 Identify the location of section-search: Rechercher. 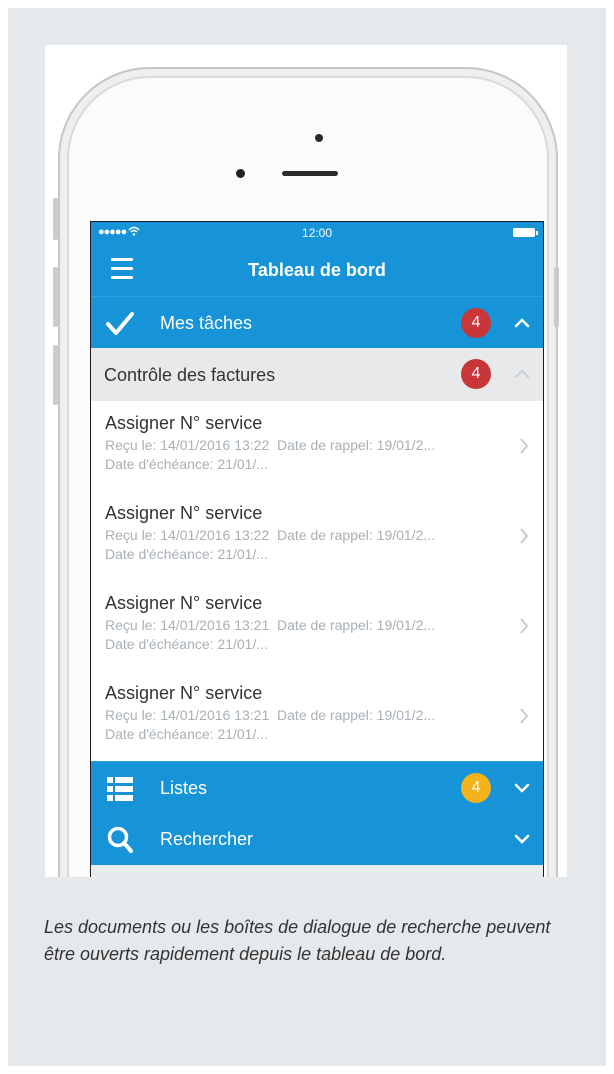
(317, 839).